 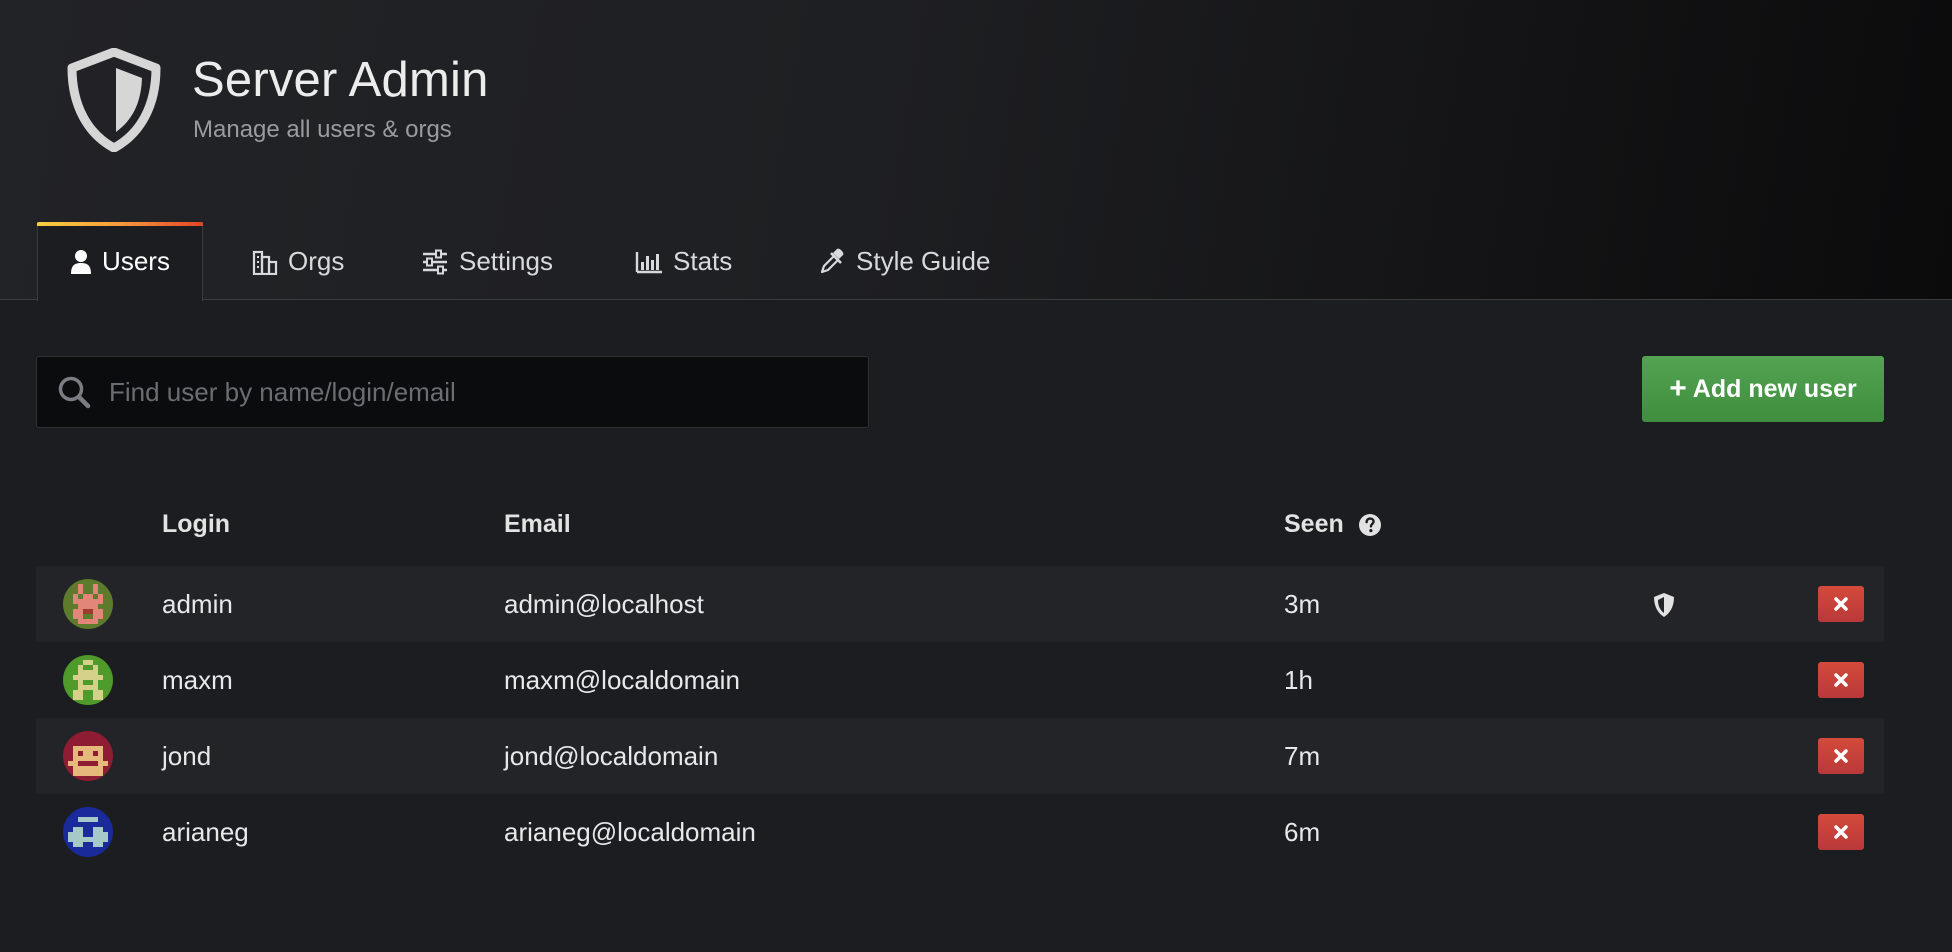 What do you see at coordinates (205, 832) in the screenshot?
I see `user-login: arianeg` at bounding box center [205, 832].